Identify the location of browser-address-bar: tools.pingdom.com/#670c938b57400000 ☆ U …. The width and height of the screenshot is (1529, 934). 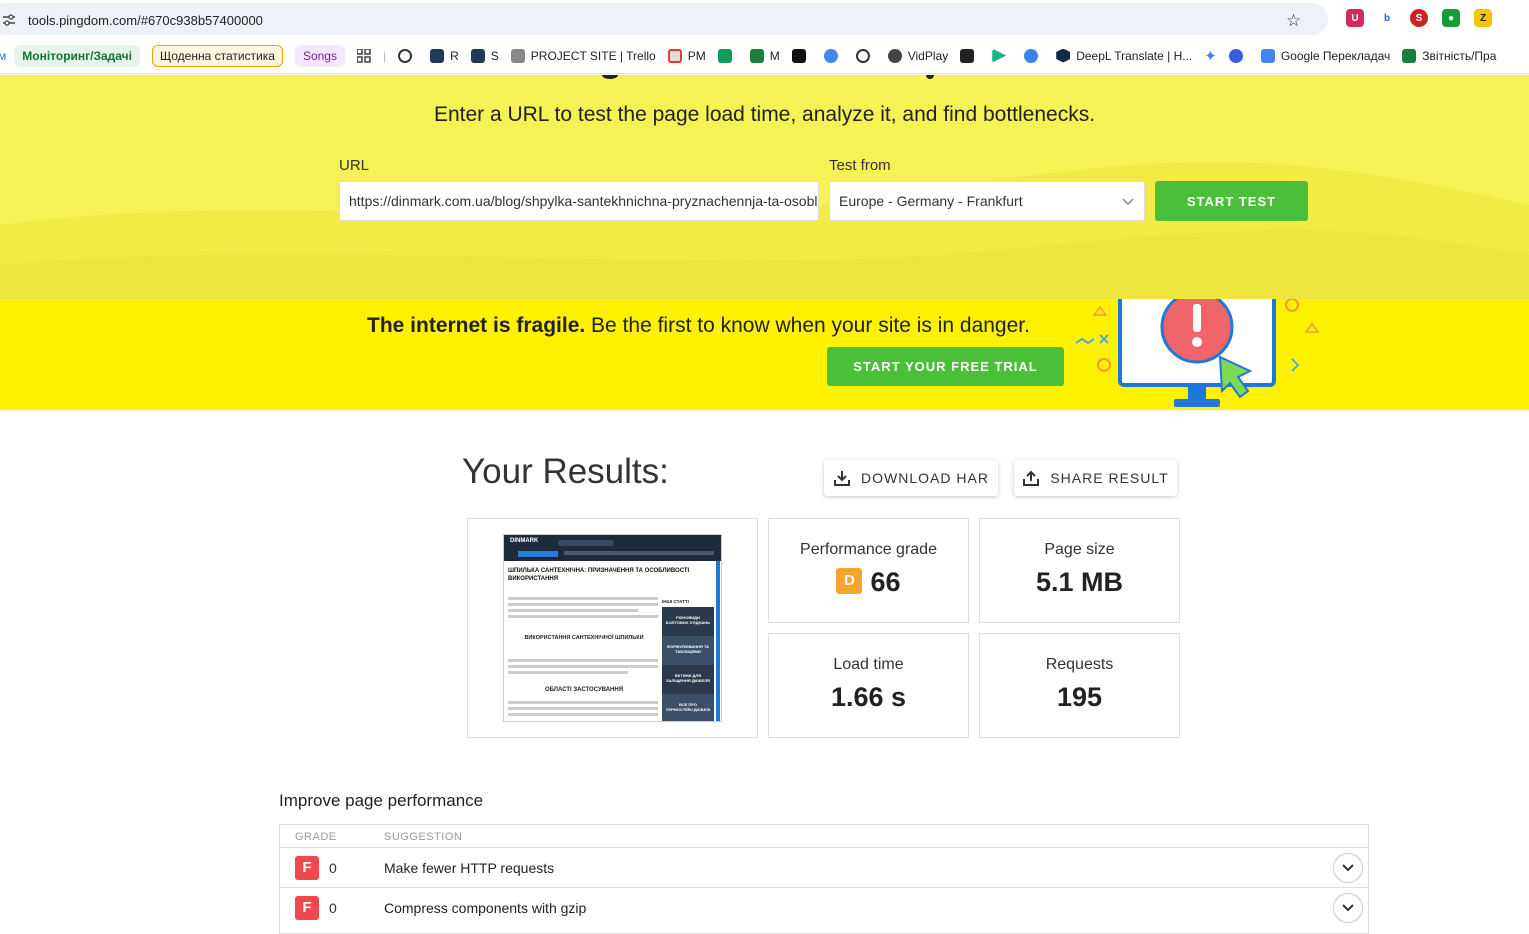
(764, 19).